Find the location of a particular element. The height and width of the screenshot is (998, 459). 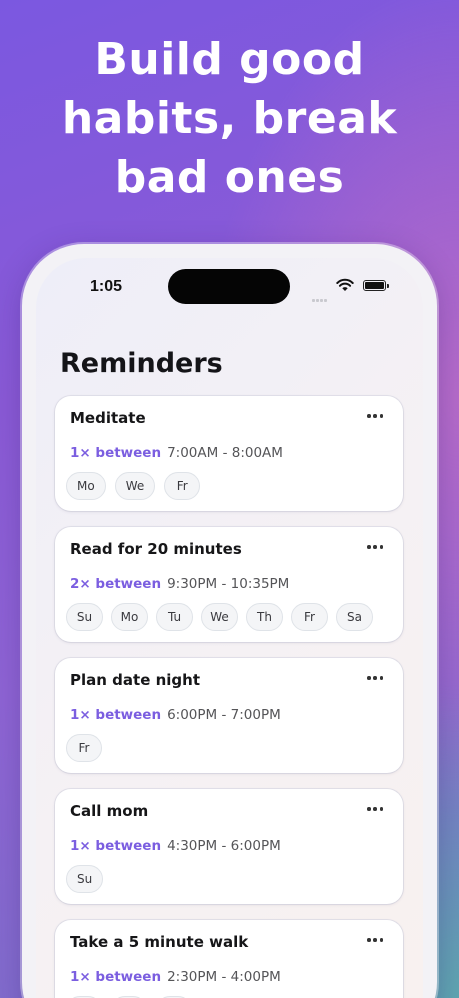

reminder-days: Su Mo Tu We Th Fr Sa is located at coordinates (219, 617).